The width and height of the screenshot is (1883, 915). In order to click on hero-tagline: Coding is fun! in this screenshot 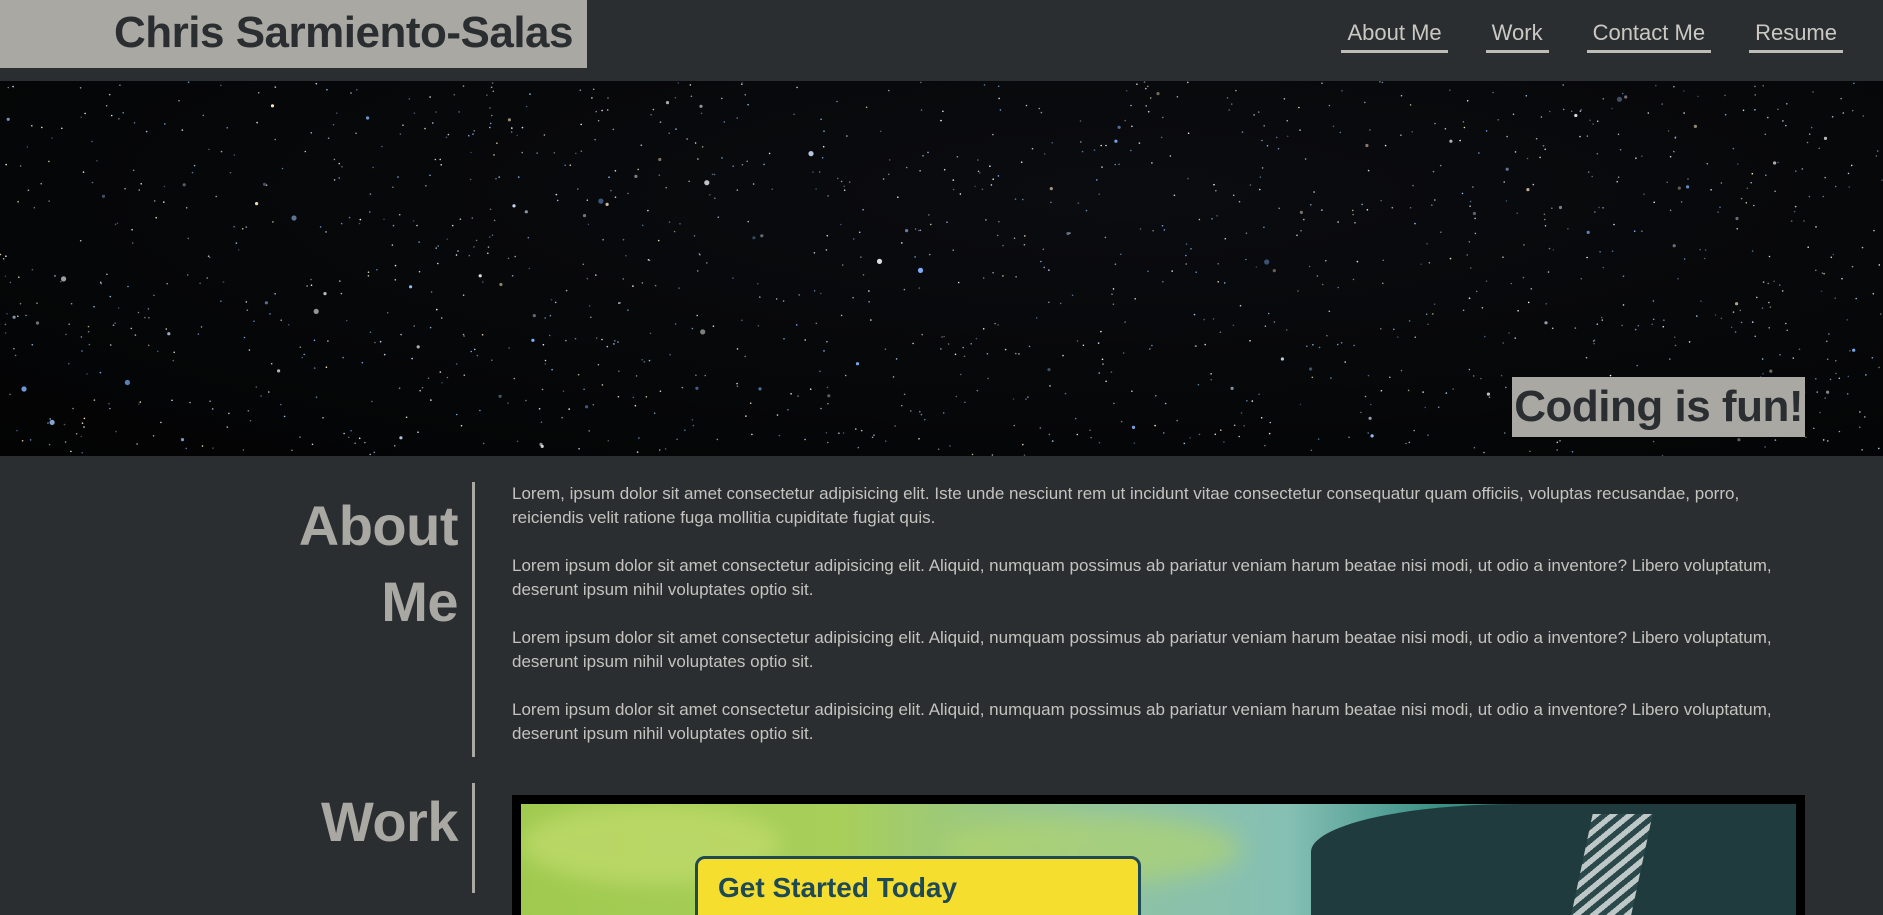, I will do `click(1658, 407)`.